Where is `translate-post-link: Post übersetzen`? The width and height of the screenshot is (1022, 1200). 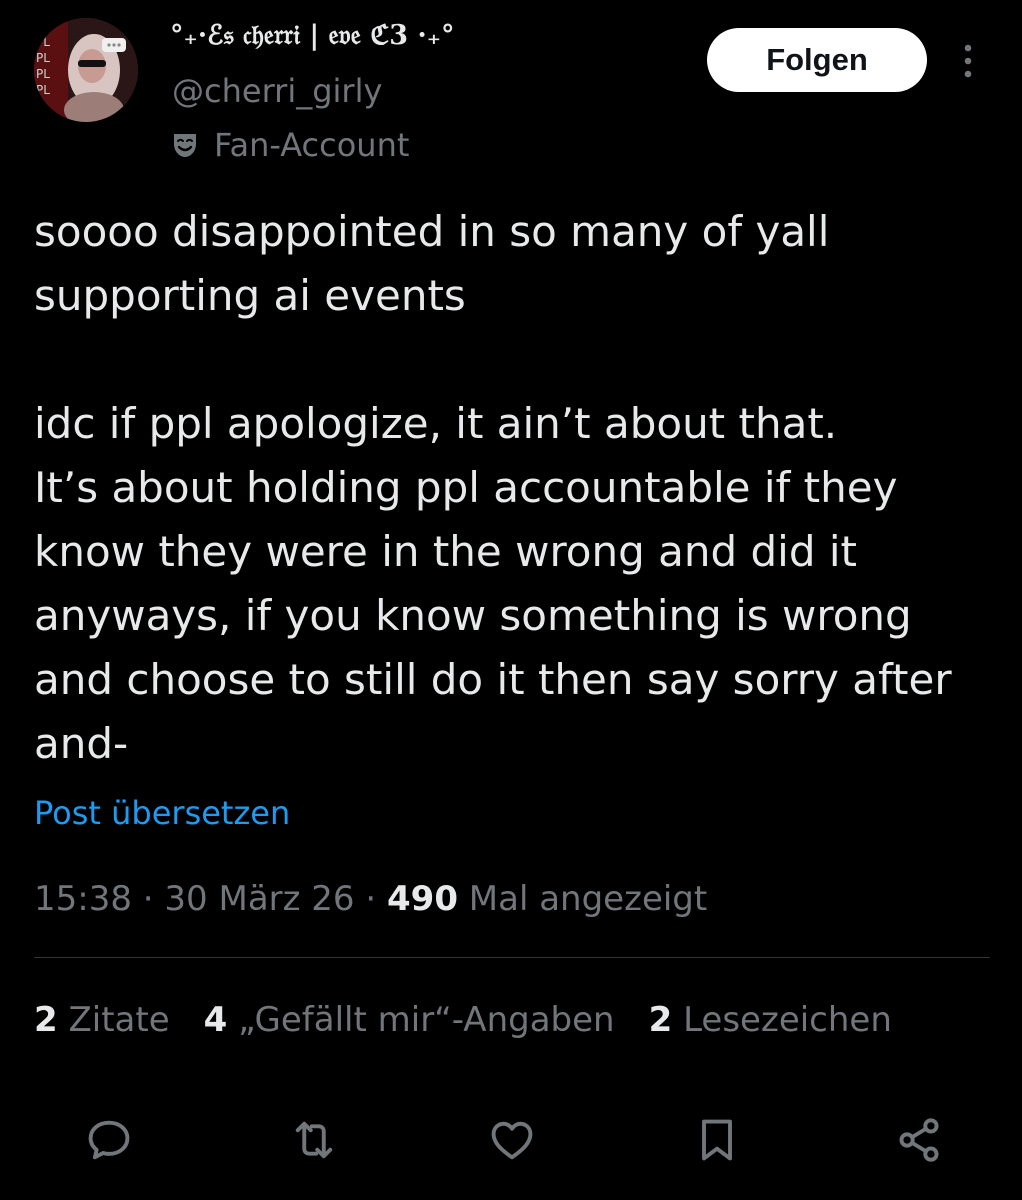
translate-post-link: Post übersetzen is located at coordinates (162, 813).